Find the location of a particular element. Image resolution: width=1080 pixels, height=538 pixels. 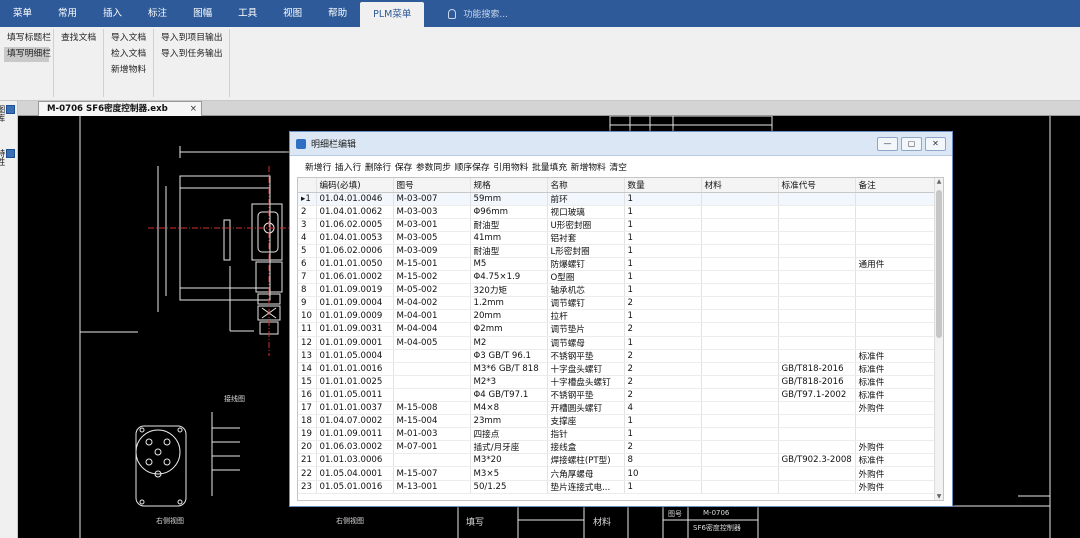

clear-button: 清空 is located at coordinates (618, 166).